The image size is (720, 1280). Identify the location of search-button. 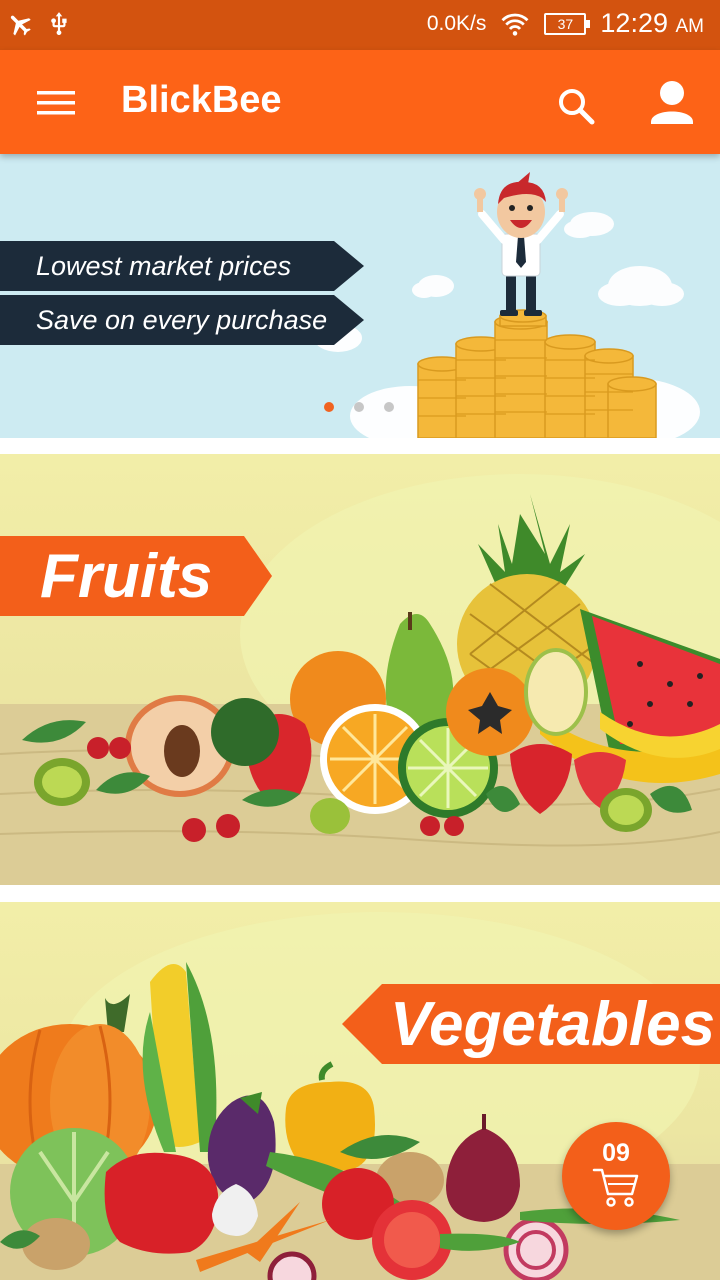
(576, 106).